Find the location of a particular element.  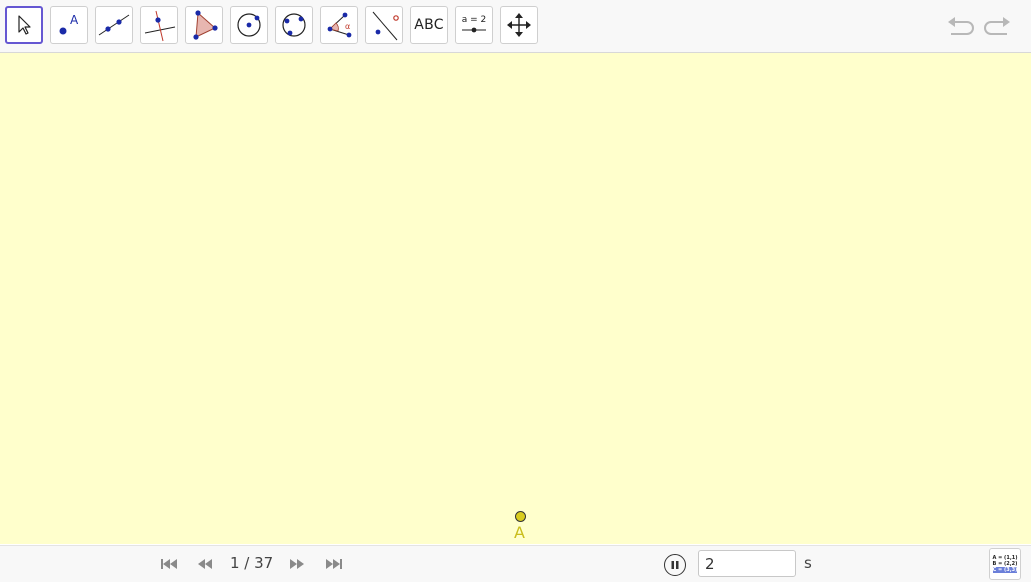

slider-icon: a = 2 is located at coordinates (474, 24).